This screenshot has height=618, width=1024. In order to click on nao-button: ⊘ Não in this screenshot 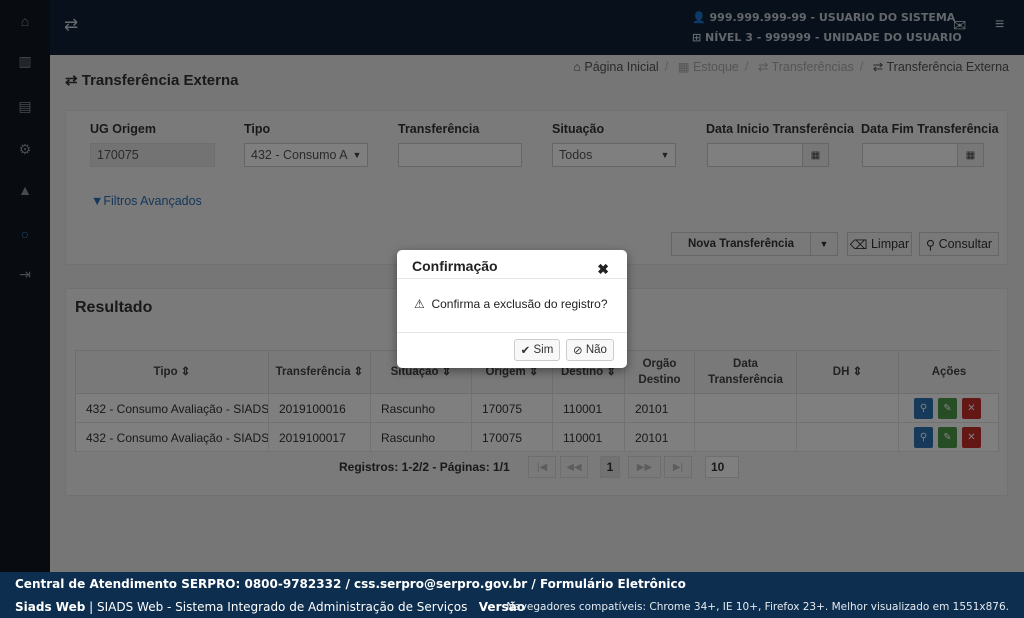, I will do `click(590, 350)`.